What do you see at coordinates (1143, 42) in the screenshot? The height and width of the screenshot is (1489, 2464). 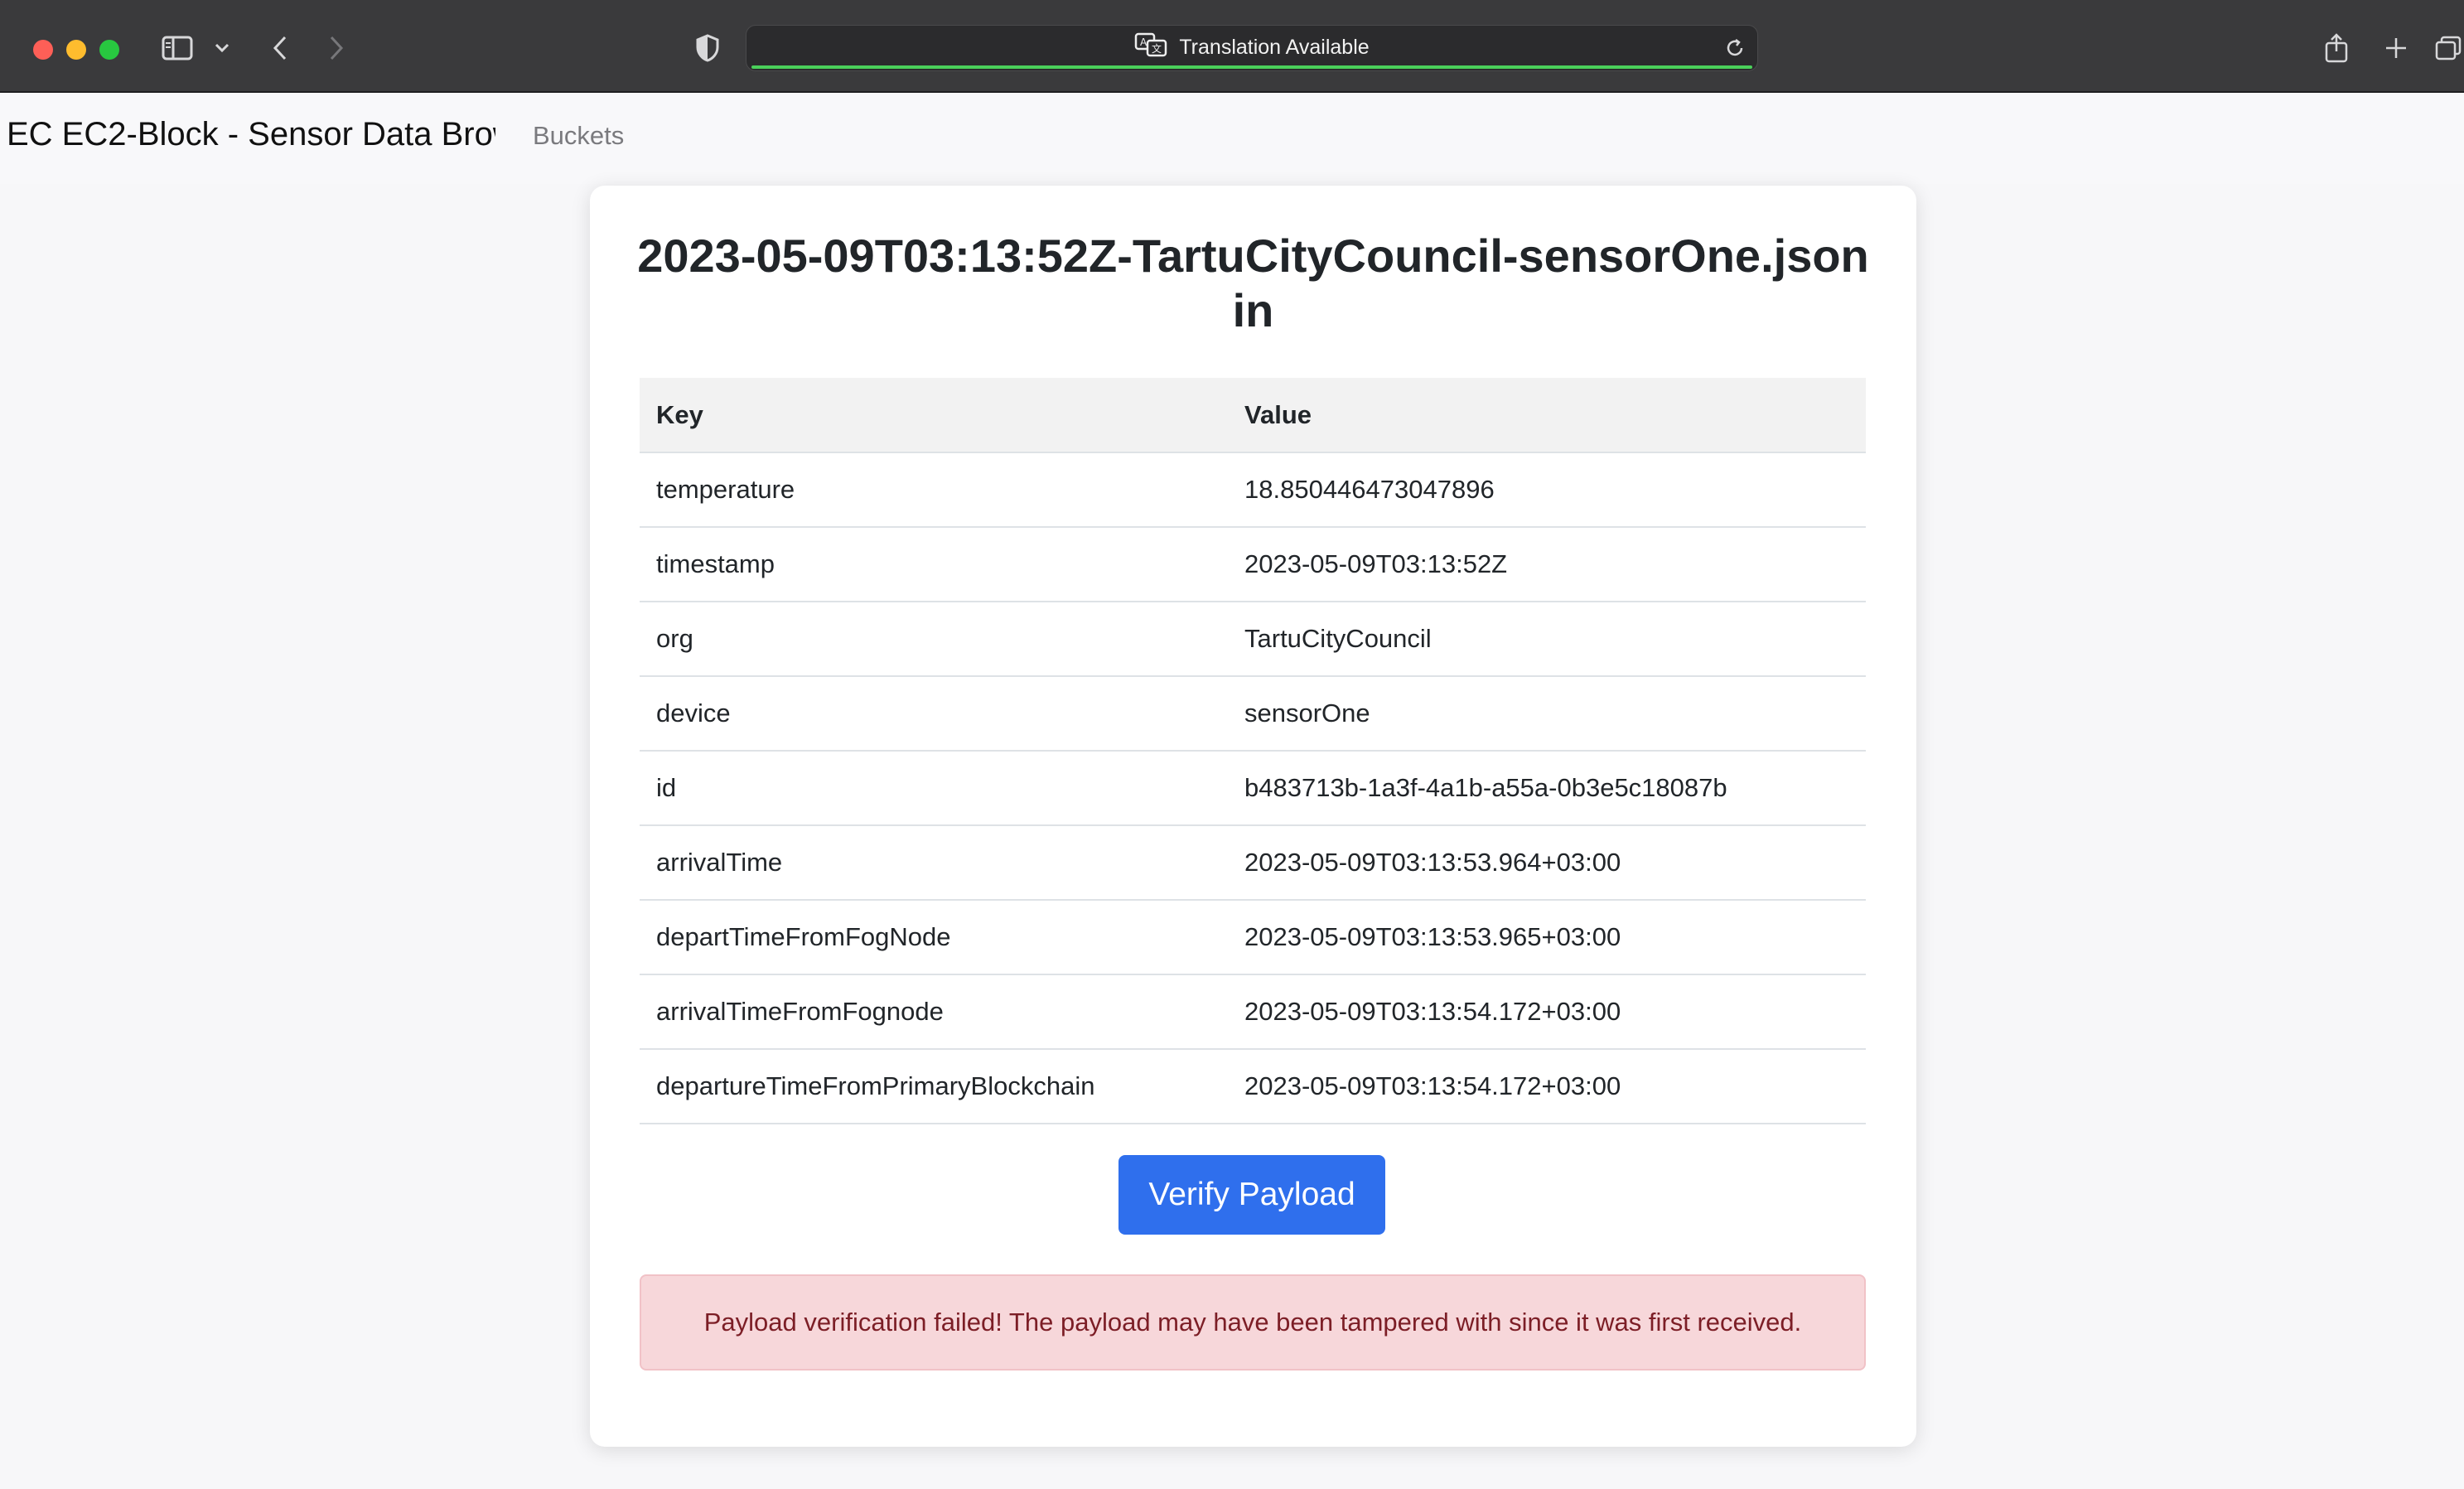 I see `svg-text: A` at bounding box center [1143, 42].